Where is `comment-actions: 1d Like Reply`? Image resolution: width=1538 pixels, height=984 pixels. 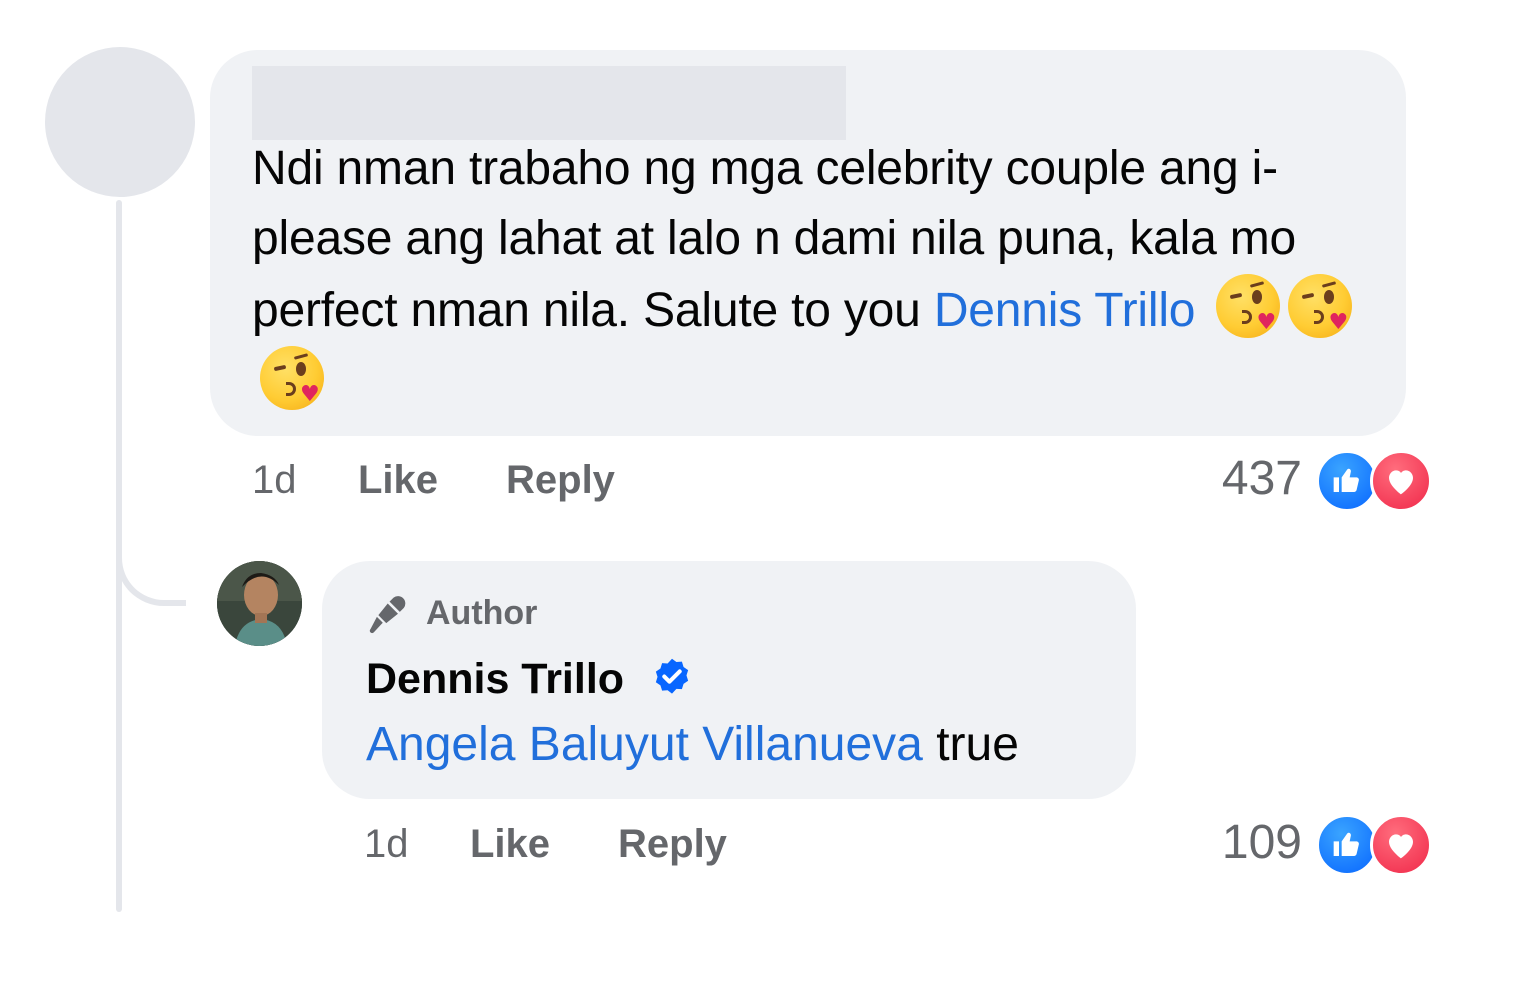 comment-actions: 1d Like Reply is located at coordinates (552, 483).